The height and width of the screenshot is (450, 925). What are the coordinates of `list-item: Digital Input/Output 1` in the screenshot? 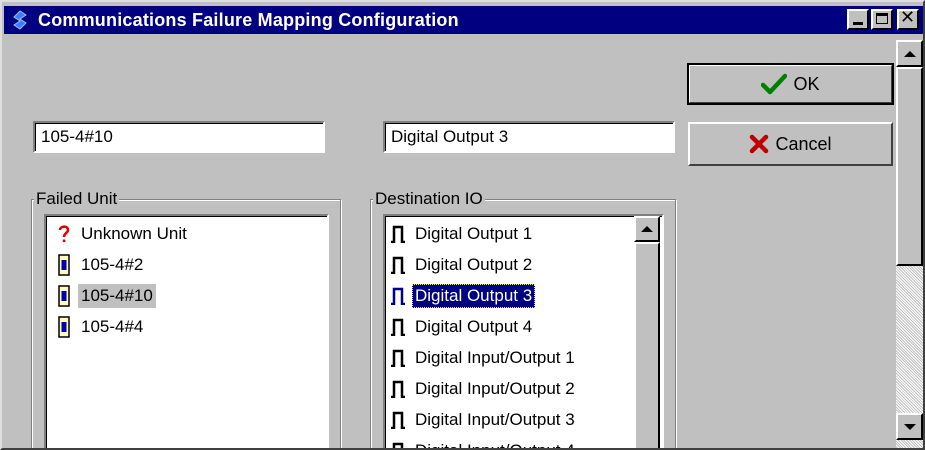 It's located at (483, 357).